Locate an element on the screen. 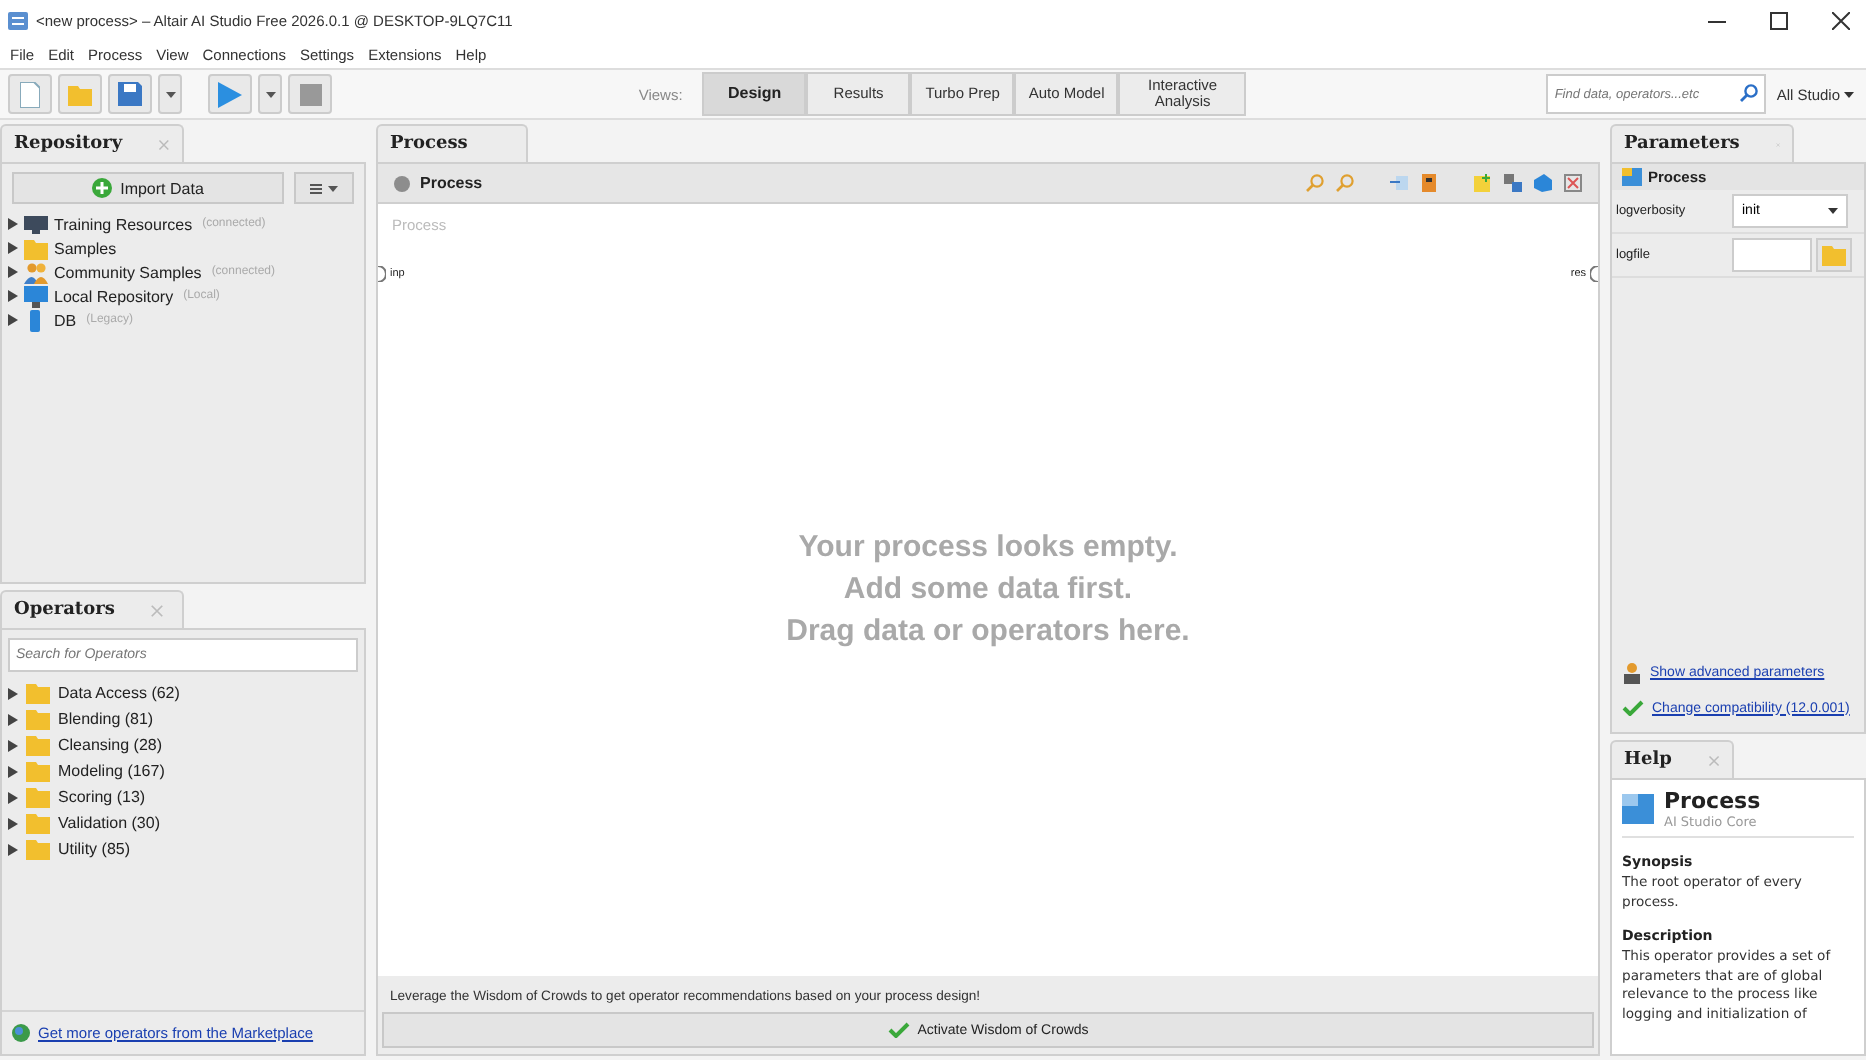 The image size is (1866, 1060). output-port-icon is located at coordinates (1594, 274).